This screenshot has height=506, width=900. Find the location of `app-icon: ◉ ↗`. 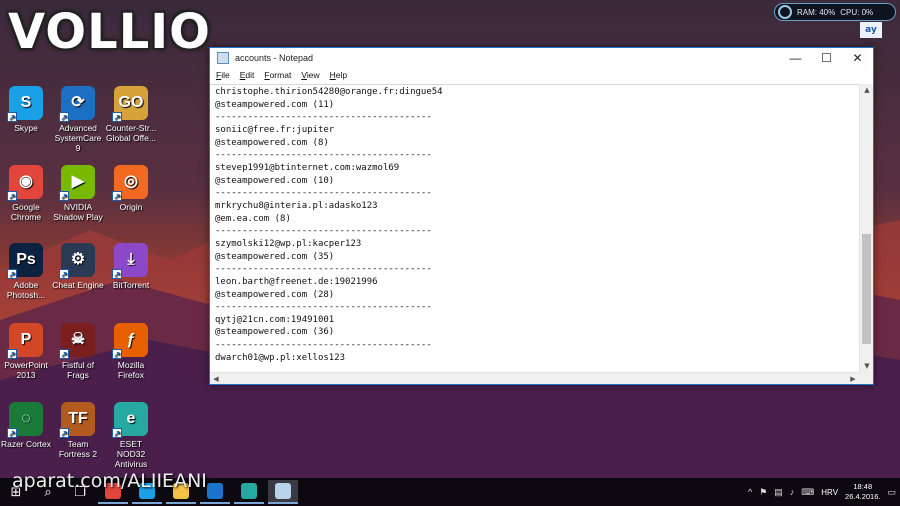

app-icon: ◉ ↗ is located at coordinates (25, 183).